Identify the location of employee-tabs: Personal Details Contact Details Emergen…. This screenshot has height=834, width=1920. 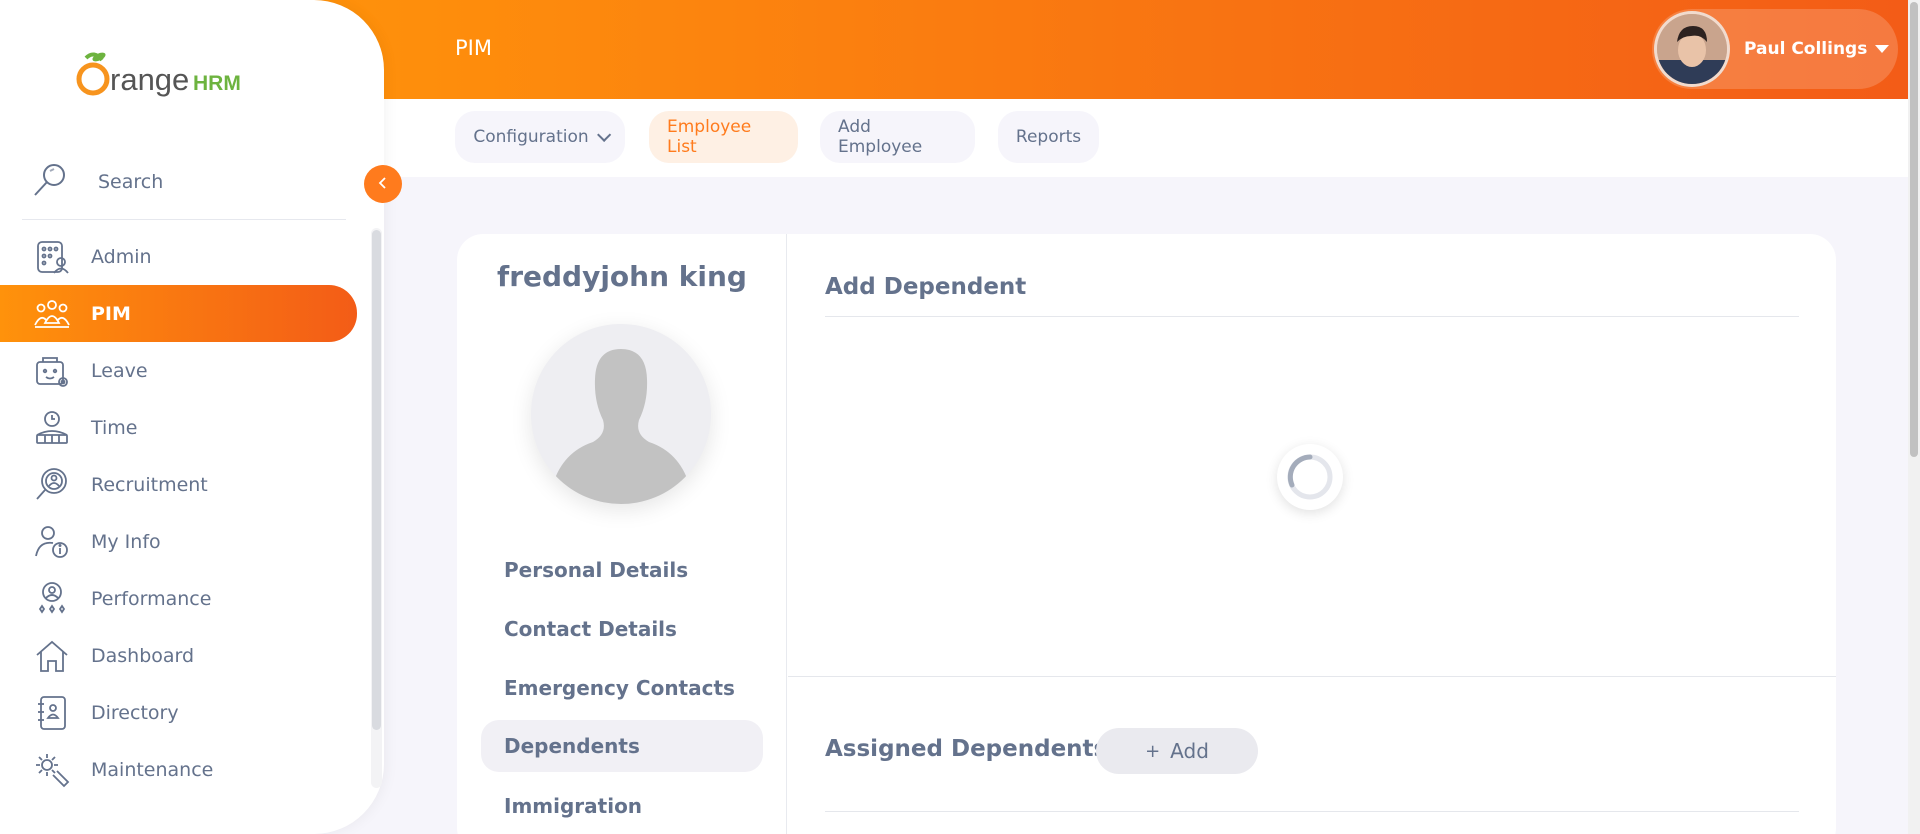
(622, 687).